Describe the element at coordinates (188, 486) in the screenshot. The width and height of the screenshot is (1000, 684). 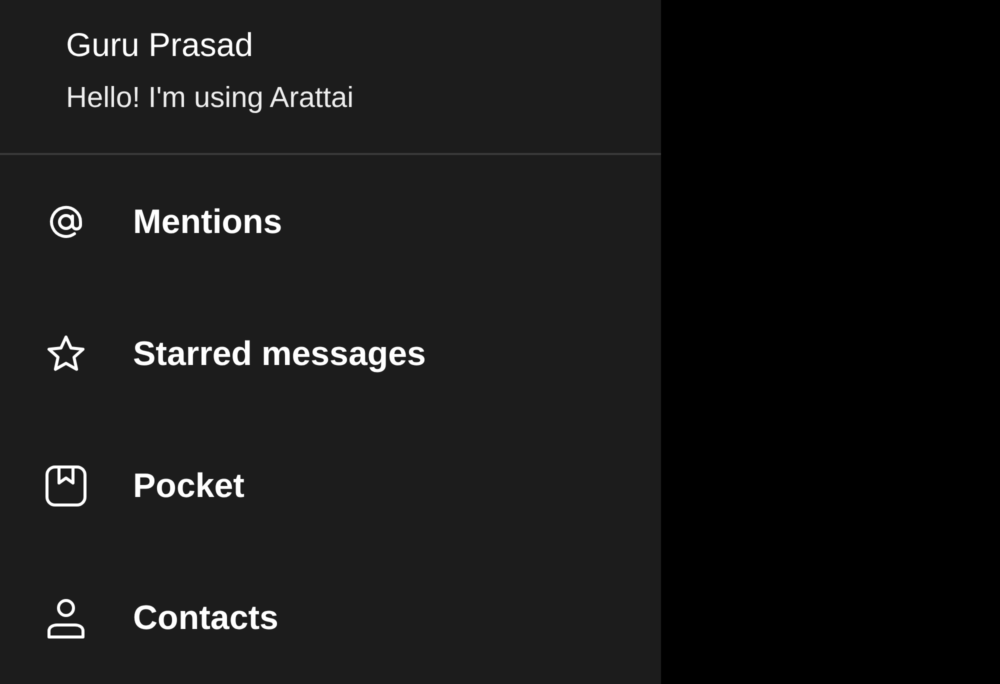
I see `menu-item: Pocket` at that location.